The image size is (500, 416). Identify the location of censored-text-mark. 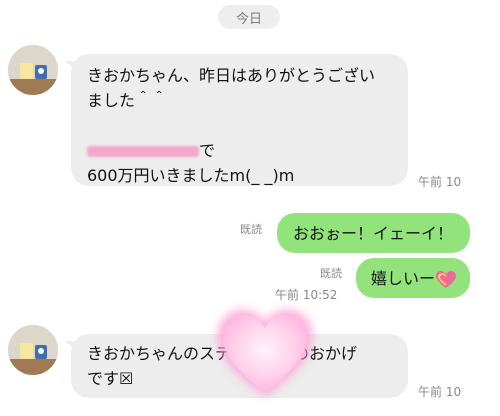
(143, 151).